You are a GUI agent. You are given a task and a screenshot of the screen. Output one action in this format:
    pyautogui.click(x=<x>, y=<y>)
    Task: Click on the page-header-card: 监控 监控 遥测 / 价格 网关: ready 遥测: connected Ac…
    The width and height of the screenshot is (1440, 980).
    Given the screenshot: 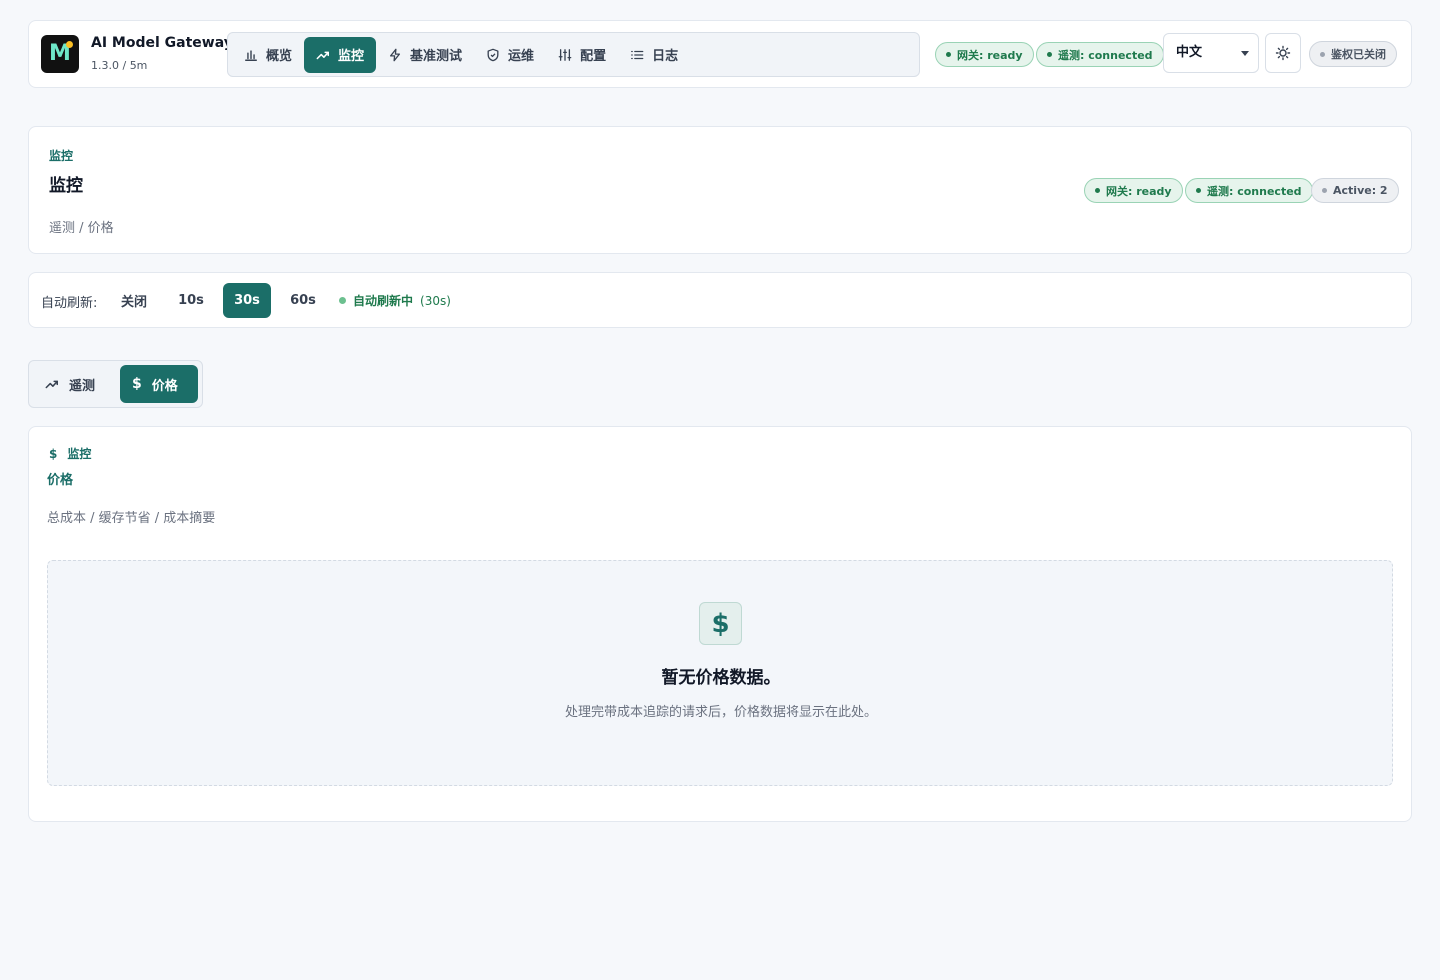 What is the action you would take?
    pyautogui.click(x=720, y=190)
    